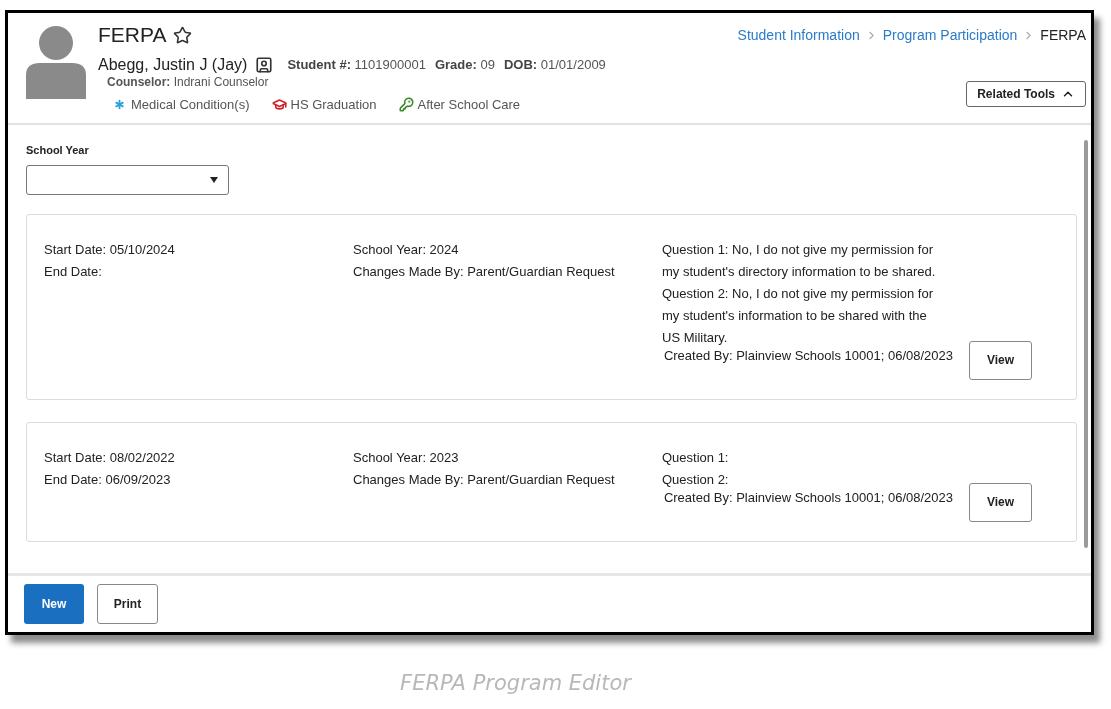 This screenshot has width=1111, height=709. What do you see at coordinates (696, 457) in the screenshot?
I see `question-text: Question 1:` at bounding box center [696, 457].